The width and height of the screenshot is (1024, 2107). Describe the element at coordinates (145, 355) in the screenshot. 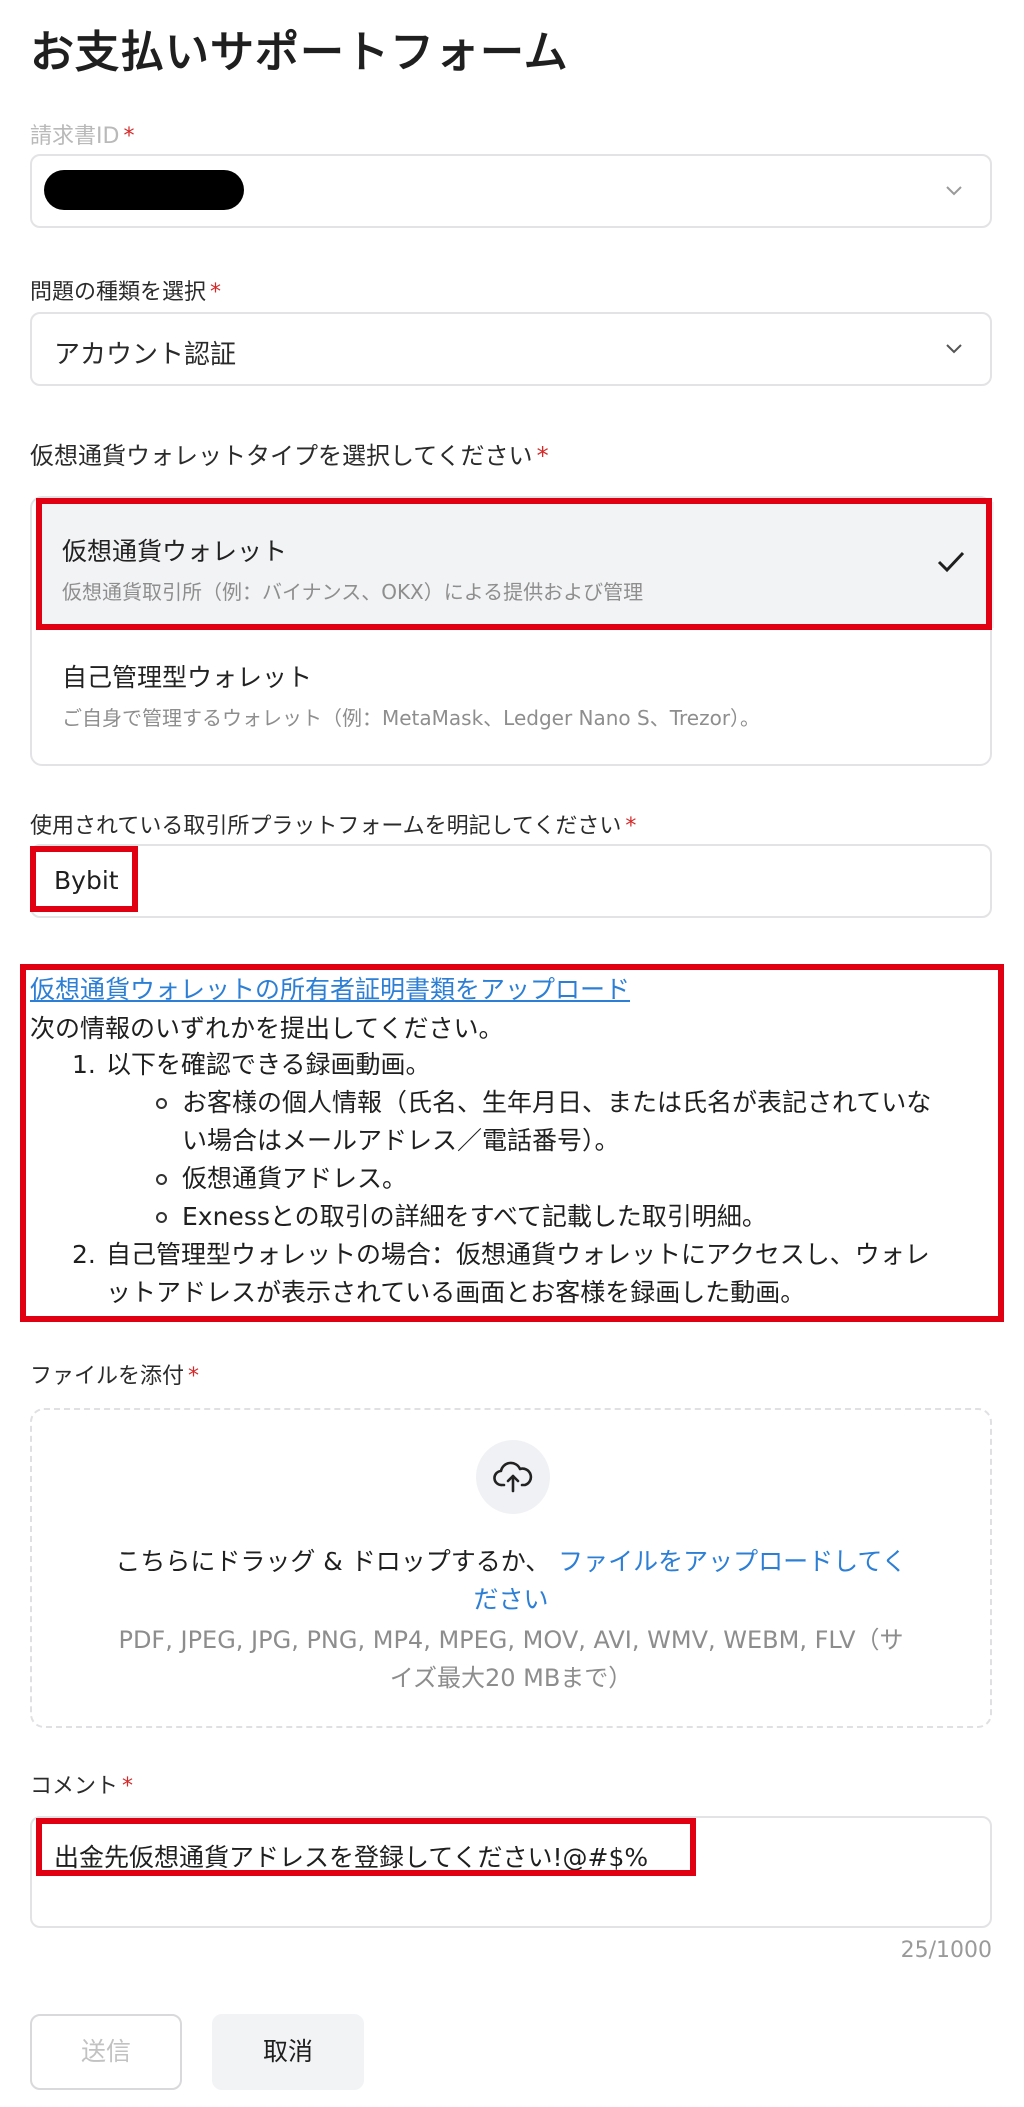

I see `issue-type-value: アカウント認証` at that location.